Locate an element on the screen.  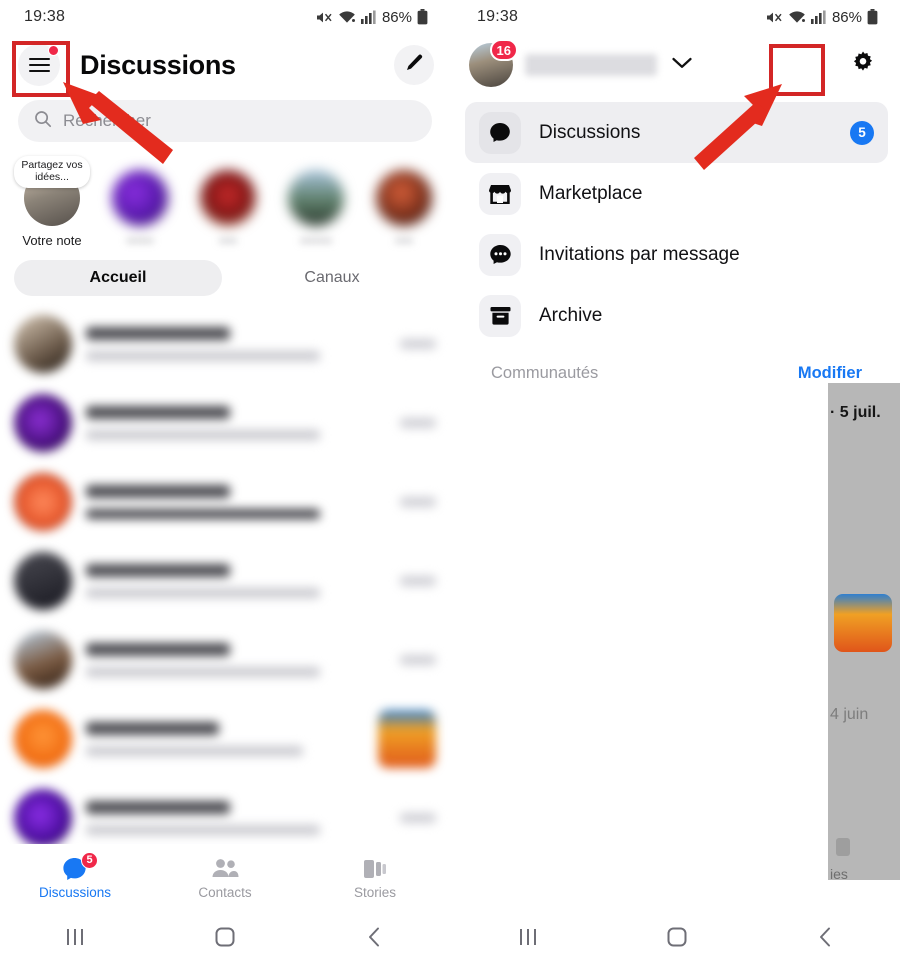
pencil-icon is located at coordinates (414, 65).